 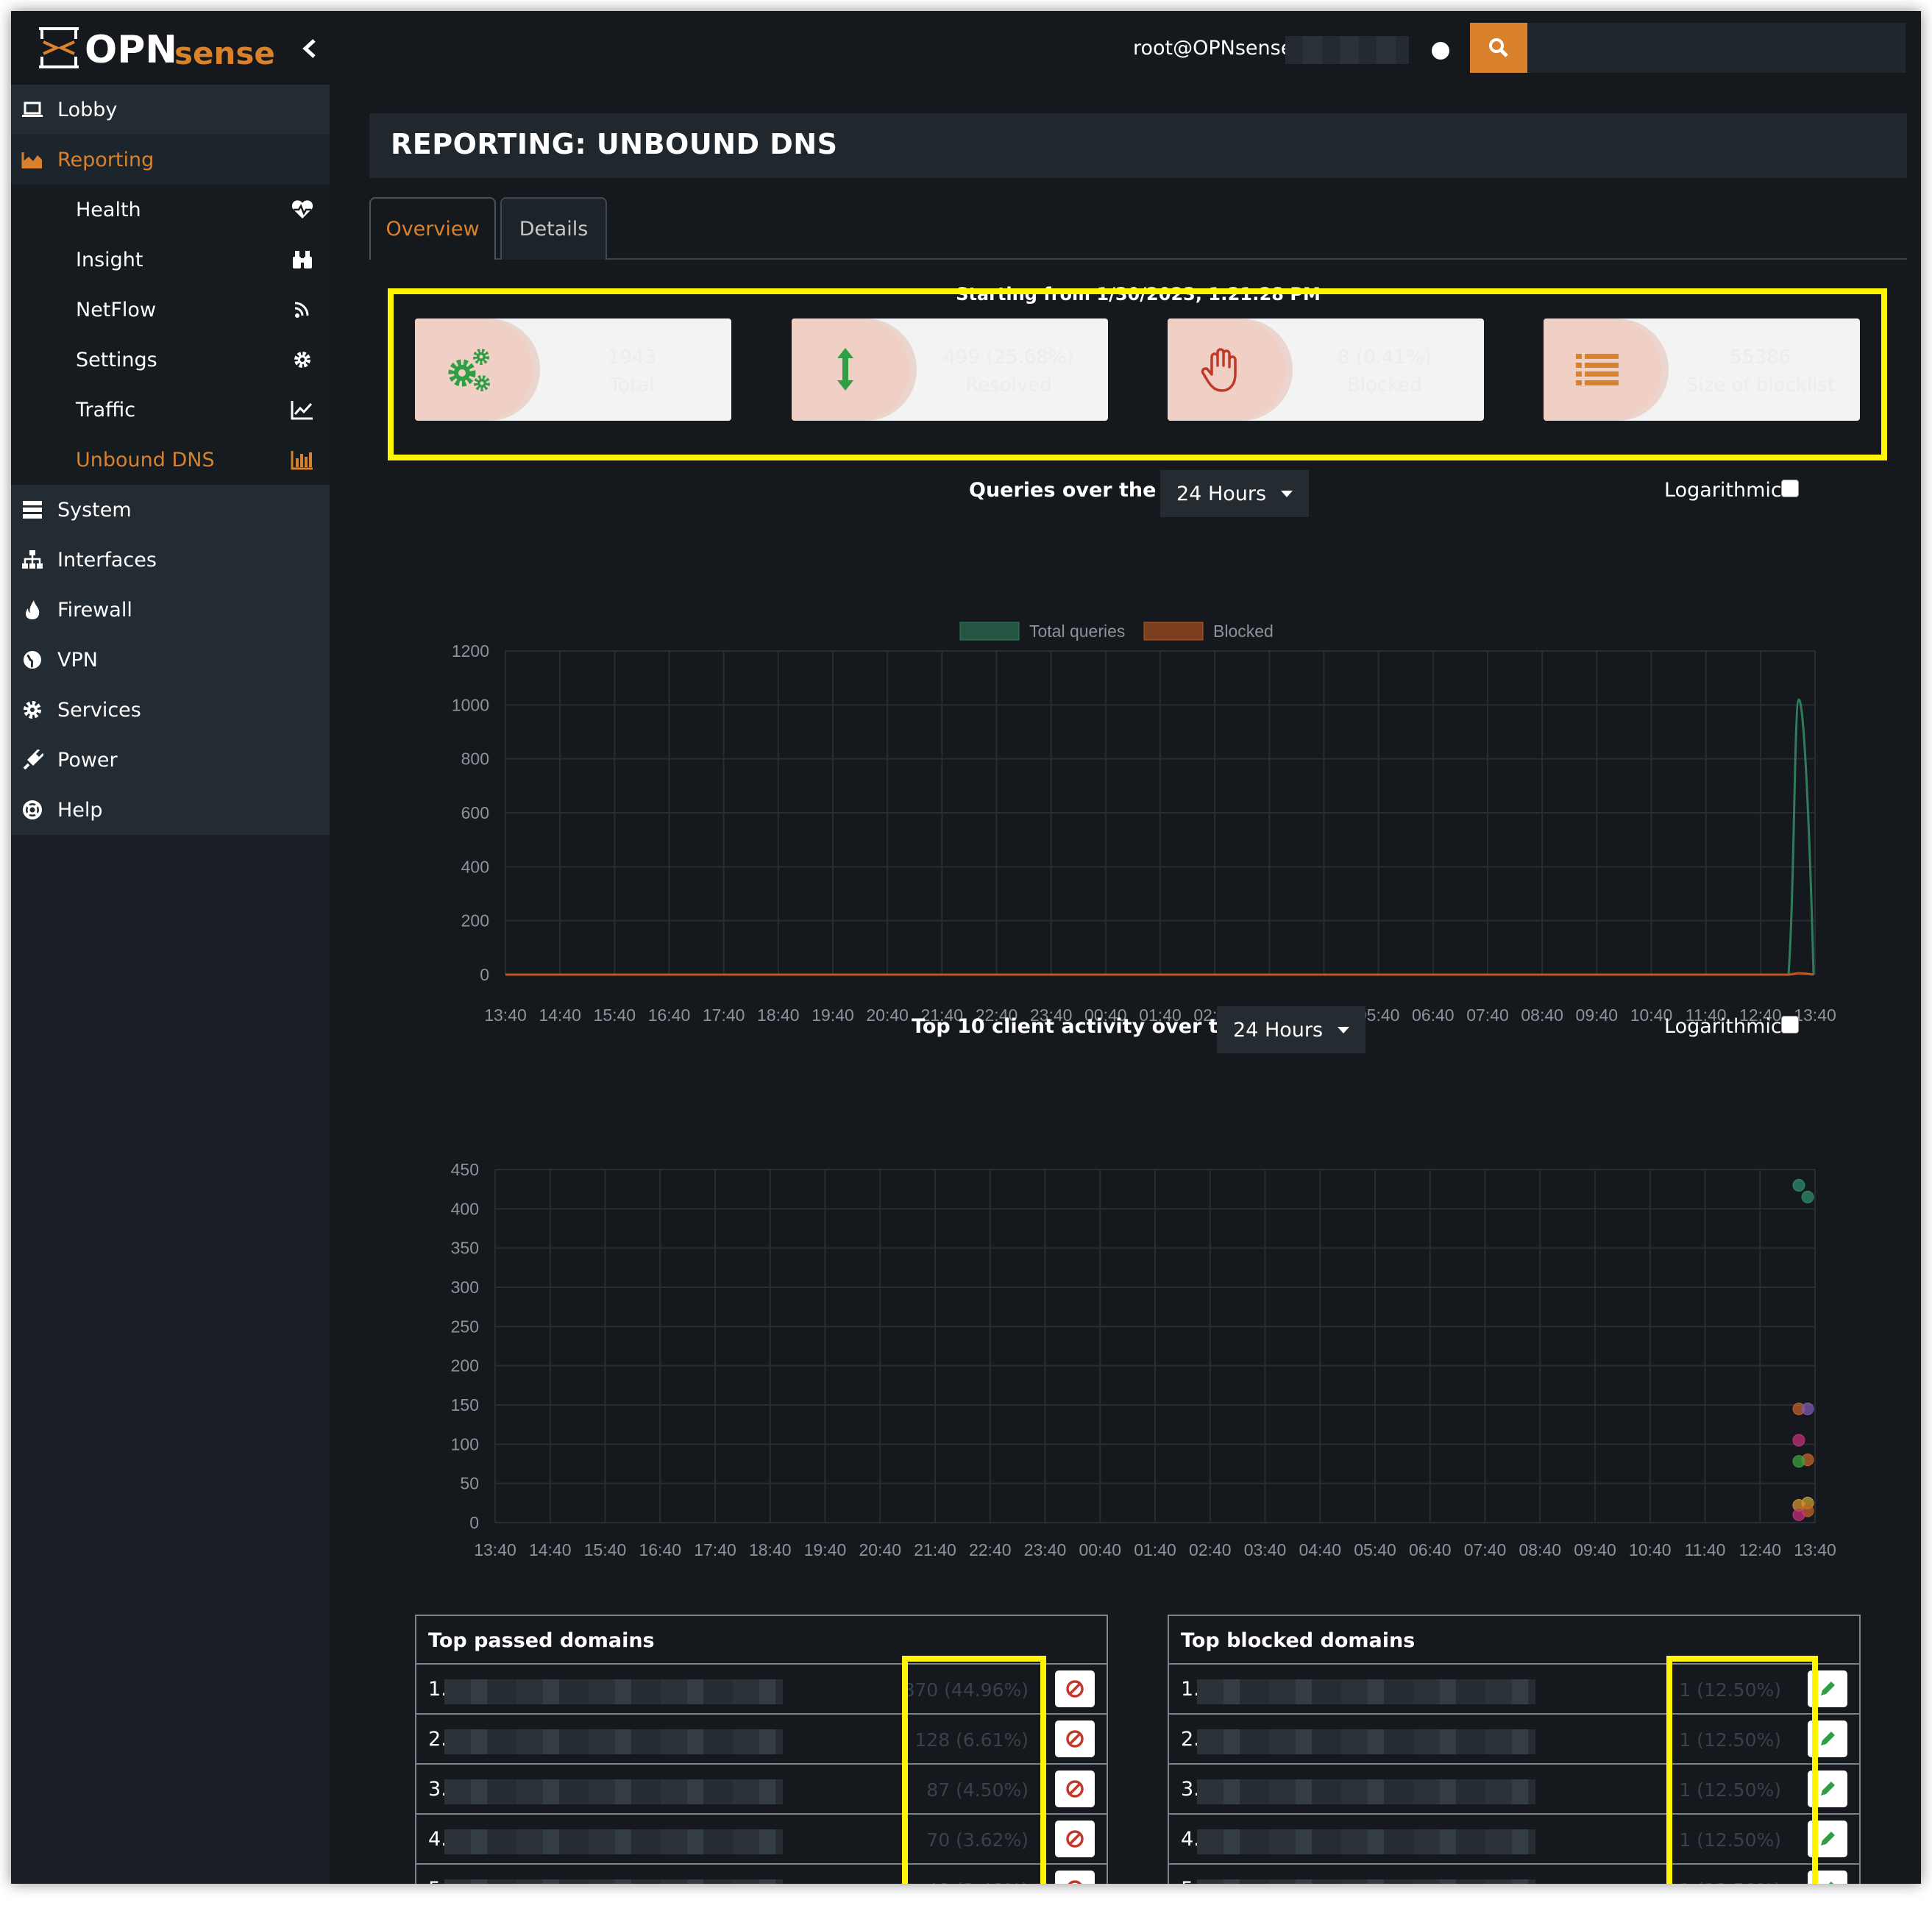 What do you see at coordinates (615, 1015) in the screenshot?
I see `queries-x-tick-label: 15:40` at bounding box center [615, 1015].